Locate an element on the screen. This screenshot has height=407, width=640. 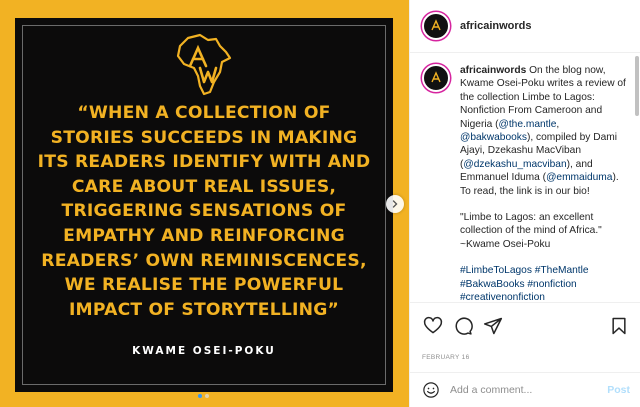
share-icon is located at coordinates (493, 326).